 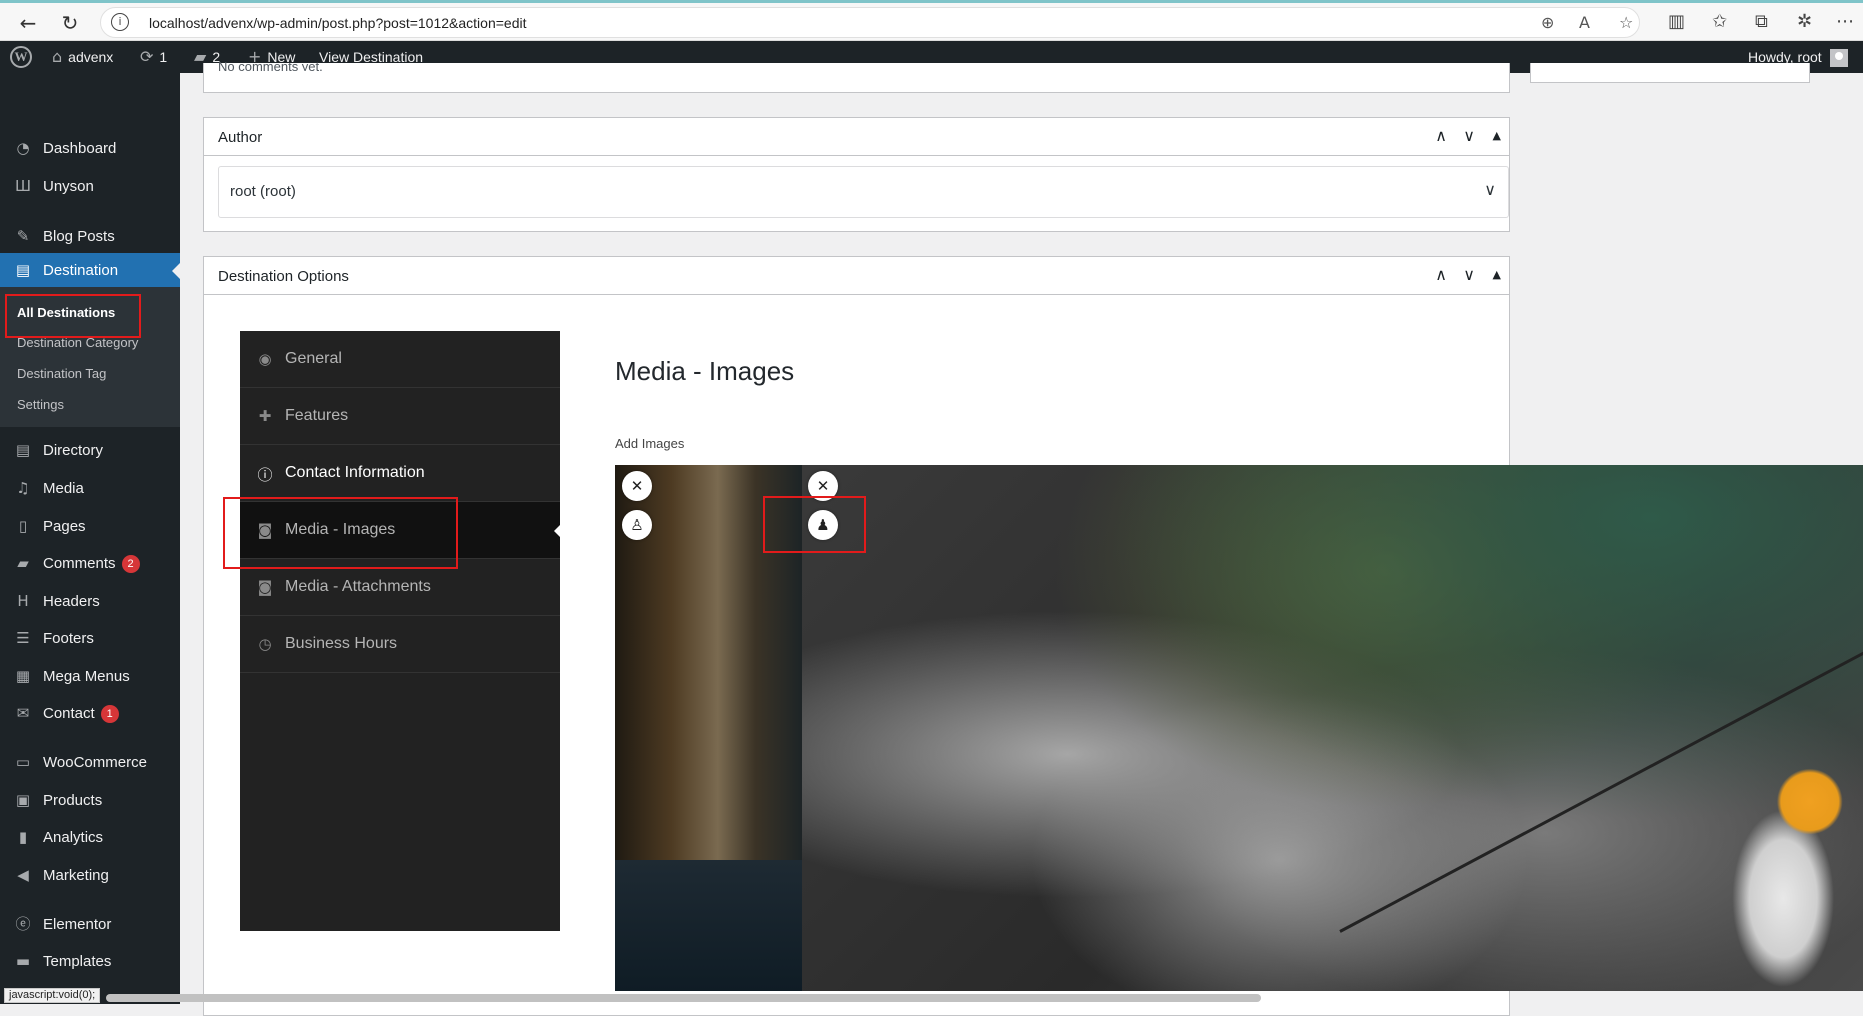 I want to click on products-icon: ▣, so click(x=23, y=800).